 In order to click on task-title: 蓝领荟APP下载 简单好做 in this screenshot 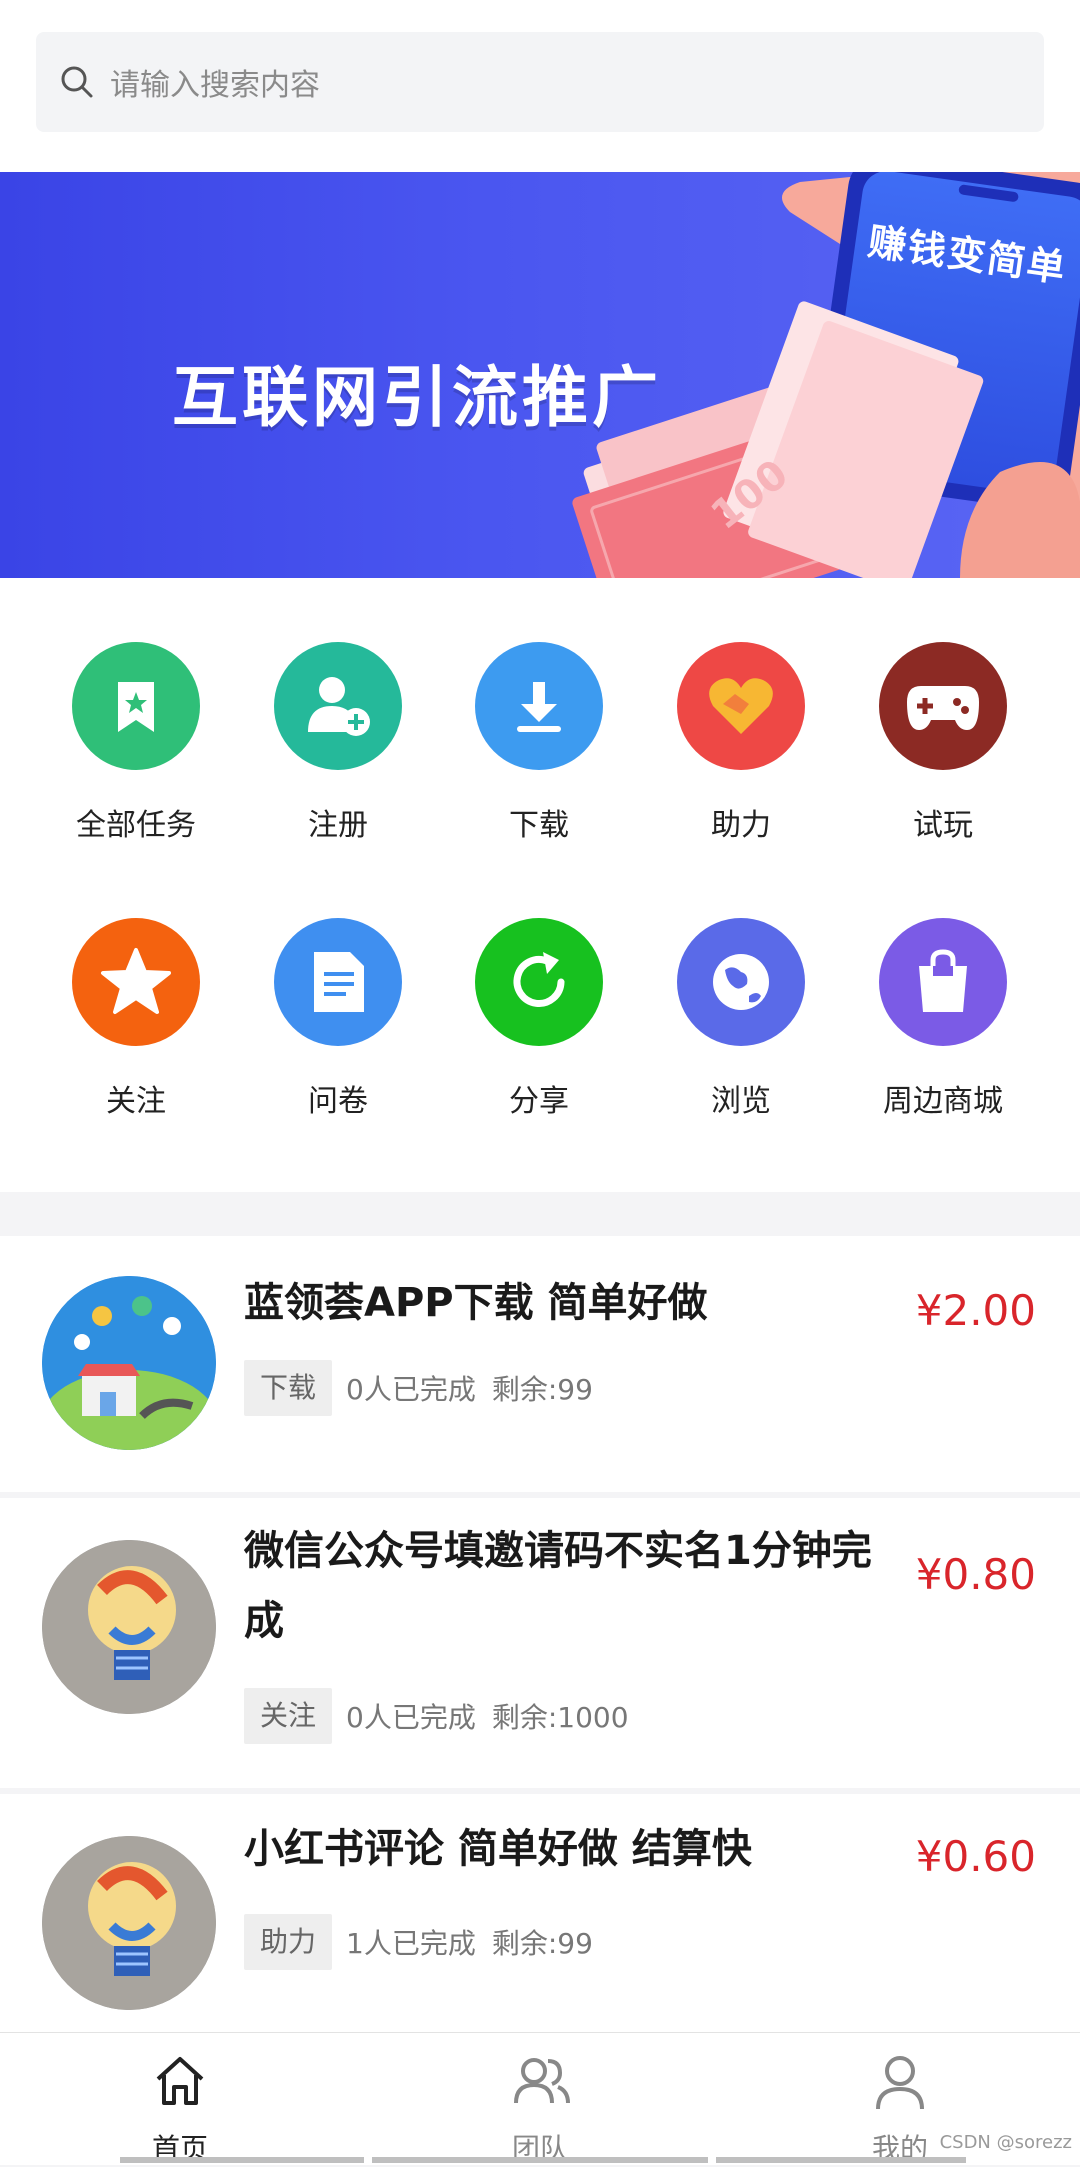, I will do `click(476, 1303)`.